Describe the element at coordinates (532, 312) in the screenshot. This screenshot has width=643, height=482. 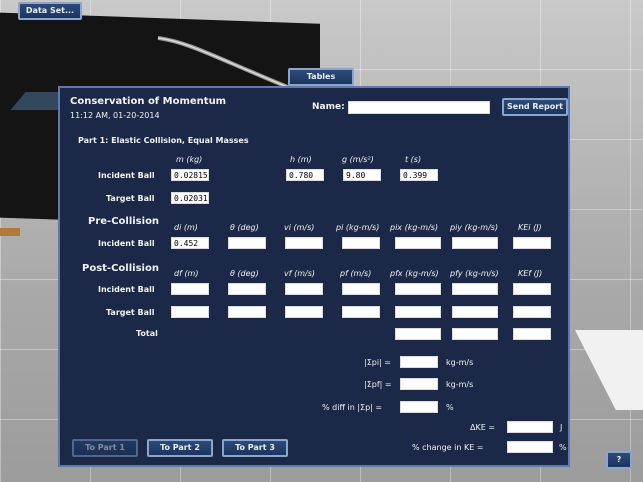
I see `kef-target-field` at that location.